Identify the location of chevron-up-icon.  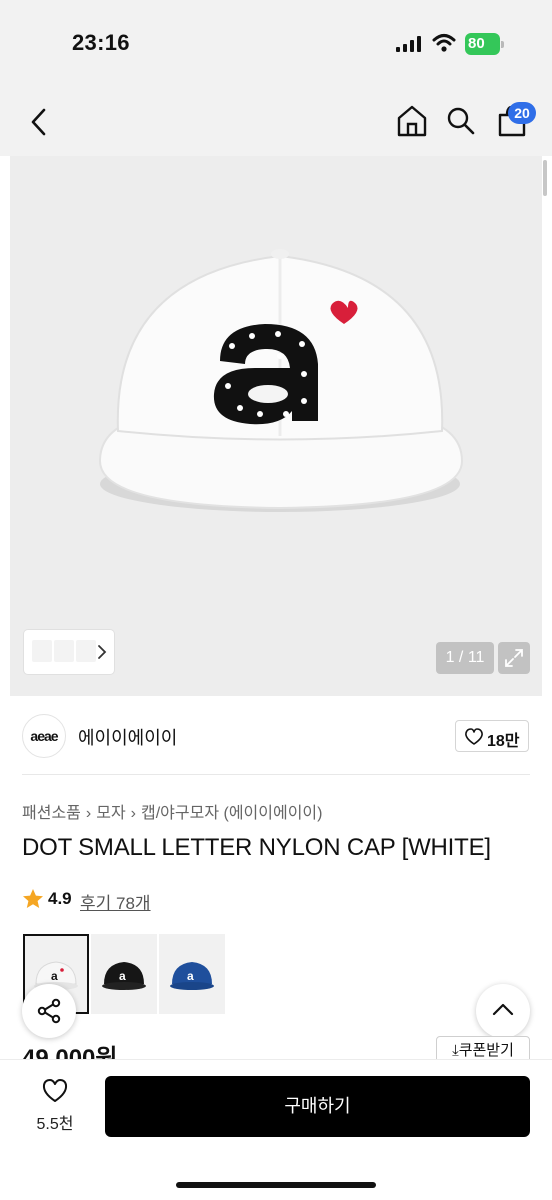
(503, 1009).